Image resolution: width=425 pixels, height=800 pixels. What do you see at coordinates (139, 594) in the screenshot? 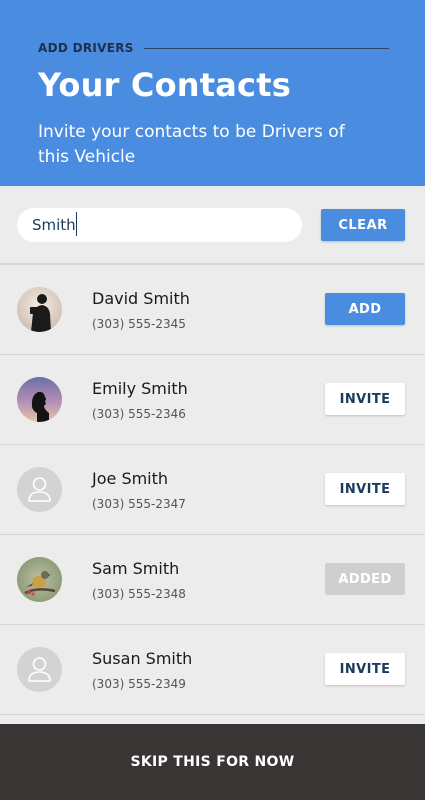
I see `contact-phone: (303) 555-2348` at bounding box center [139, 594].